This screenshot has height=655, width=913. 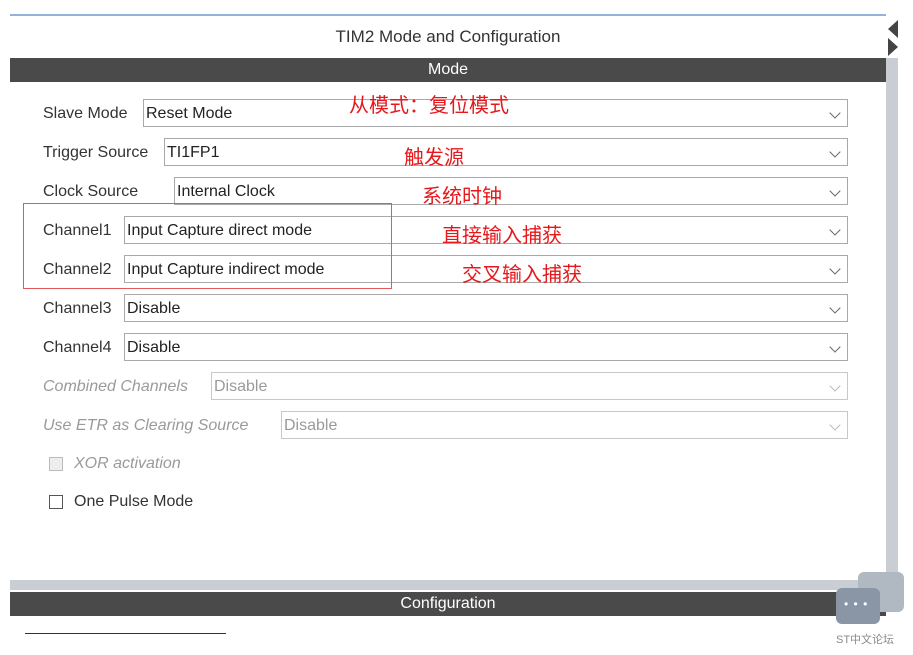 What do you see at coordinates (448, 585) in the screenshot?
I see `horizontal-scrollbar` at bounding box center [448, 585].